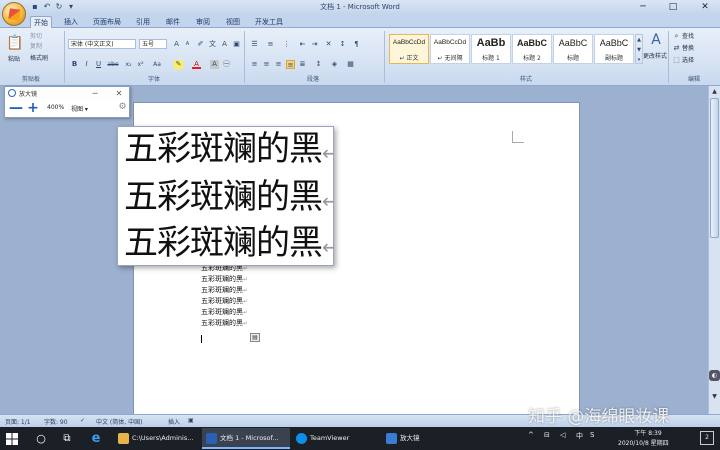  I want to click on tab-view: 视图, so click(233, 22).